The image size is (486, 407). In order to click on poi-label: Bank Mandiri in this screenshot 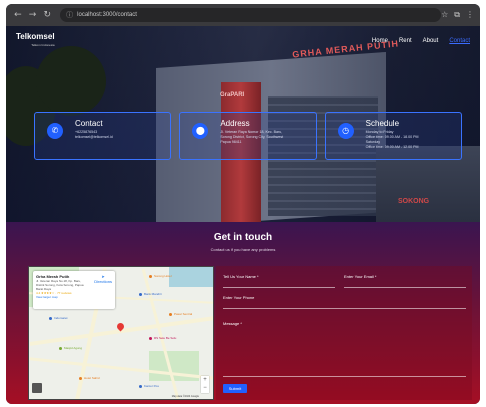, I will do `click(153, 294)`.